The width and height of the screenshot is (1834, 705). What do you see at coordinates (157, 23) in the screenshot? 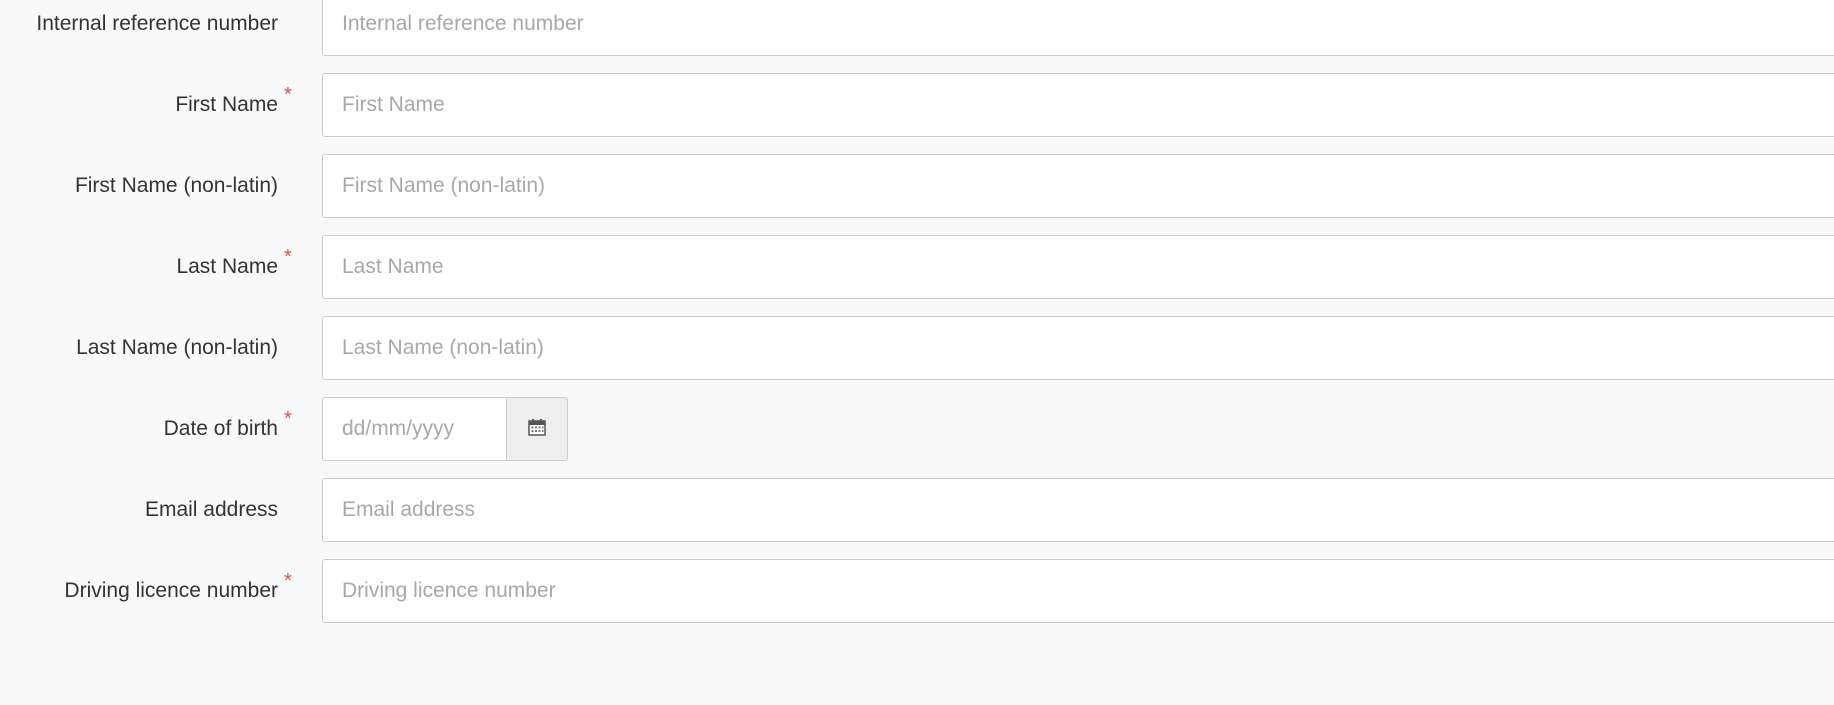
I see `internal-reference-label: Internal reference number` at bounding box center [157, 23].